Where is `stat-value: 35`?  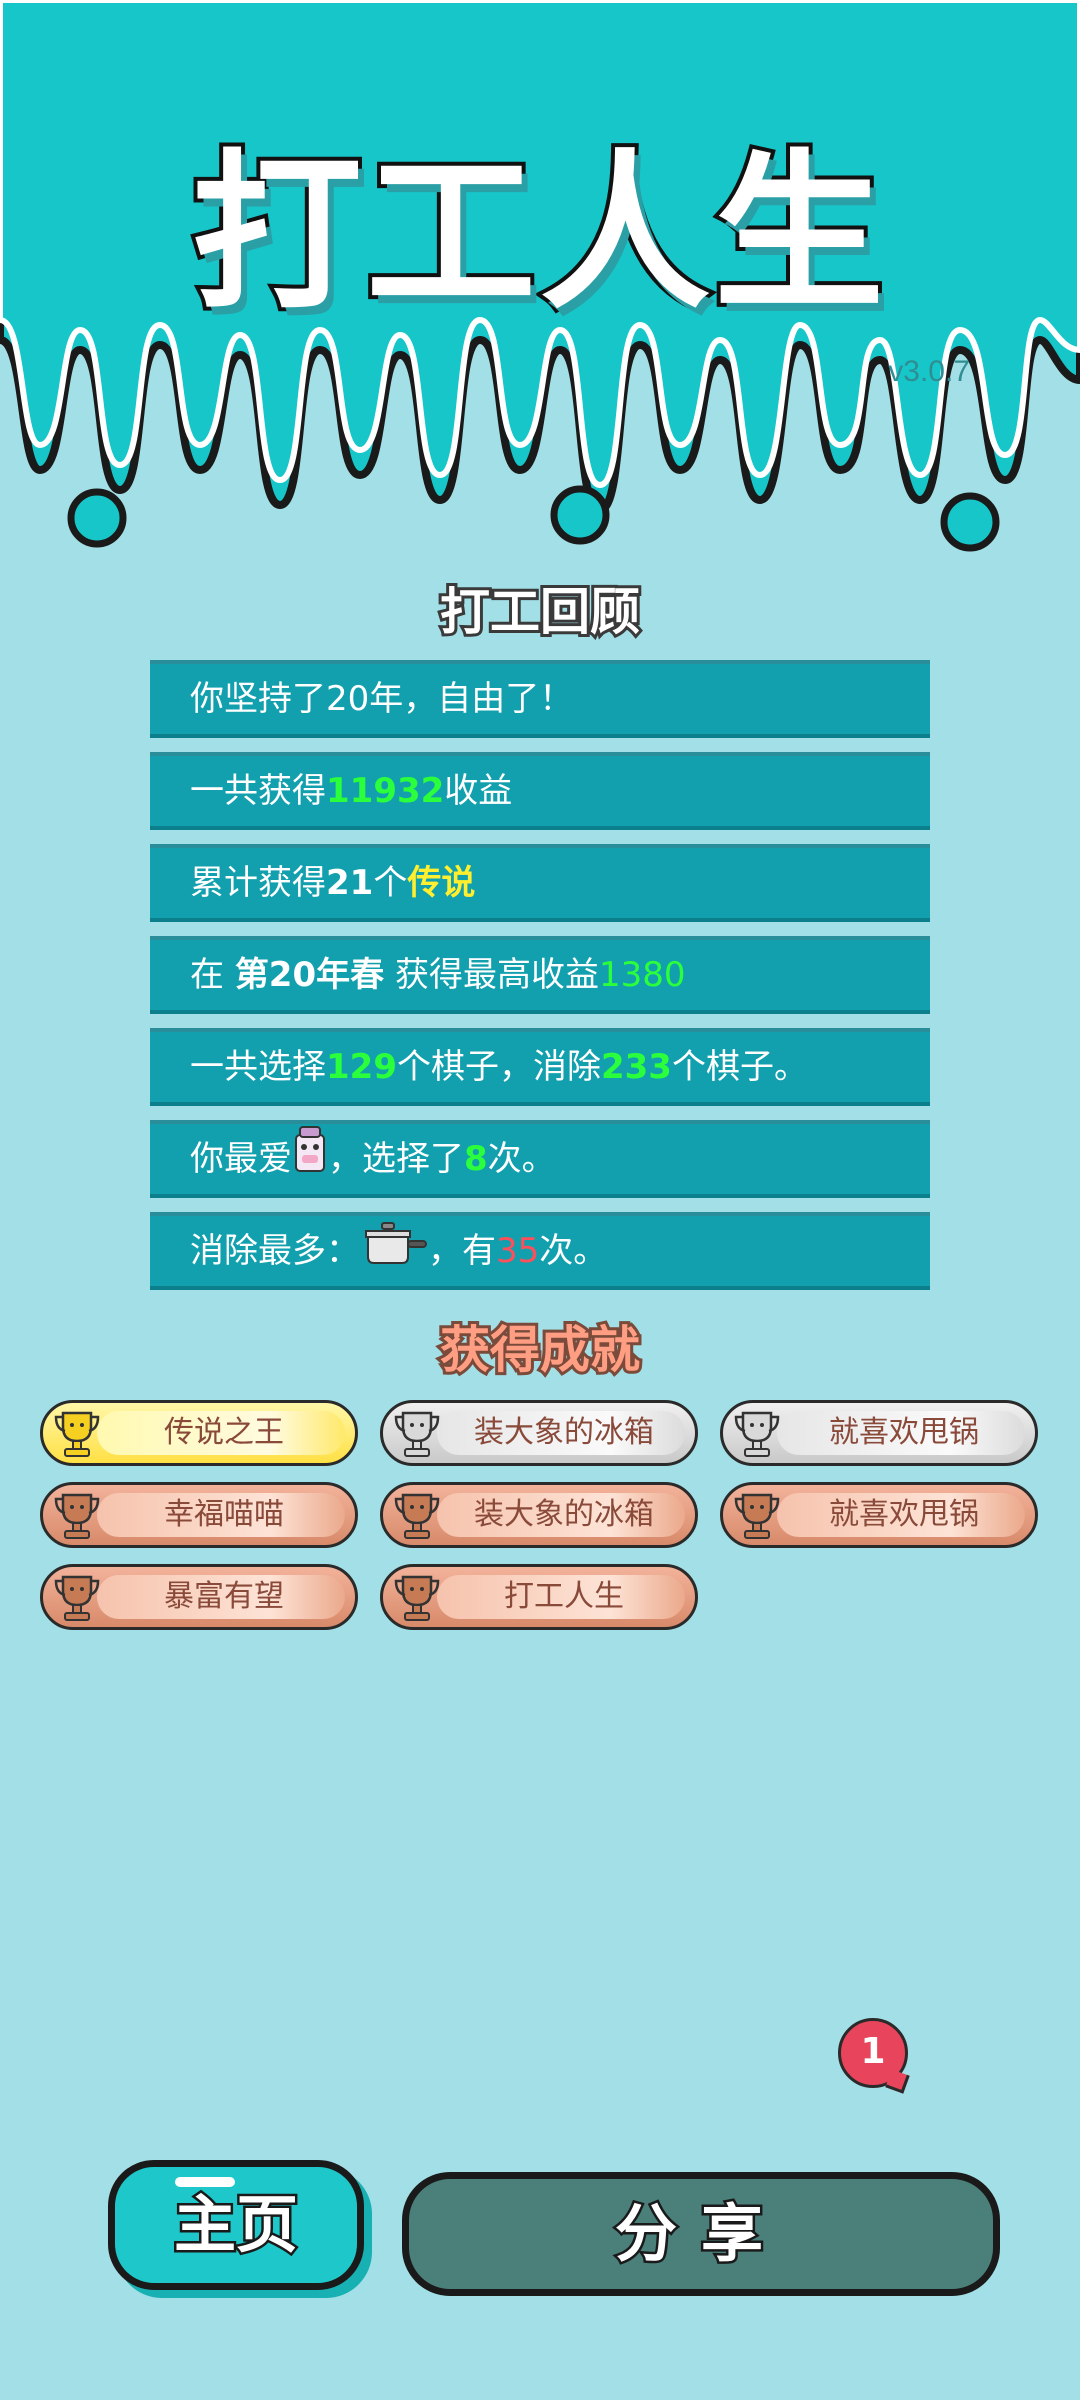 stat-value: 35 is located at coordinates (518, 1251).